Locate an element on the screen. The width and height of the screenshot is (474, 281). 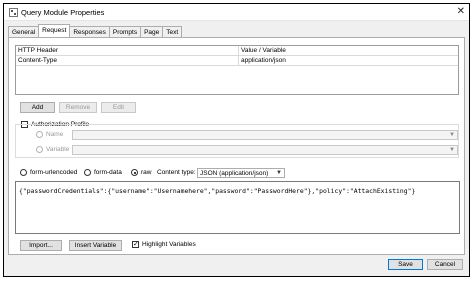
edit-button: Edit is located at coordinates (118, 107).